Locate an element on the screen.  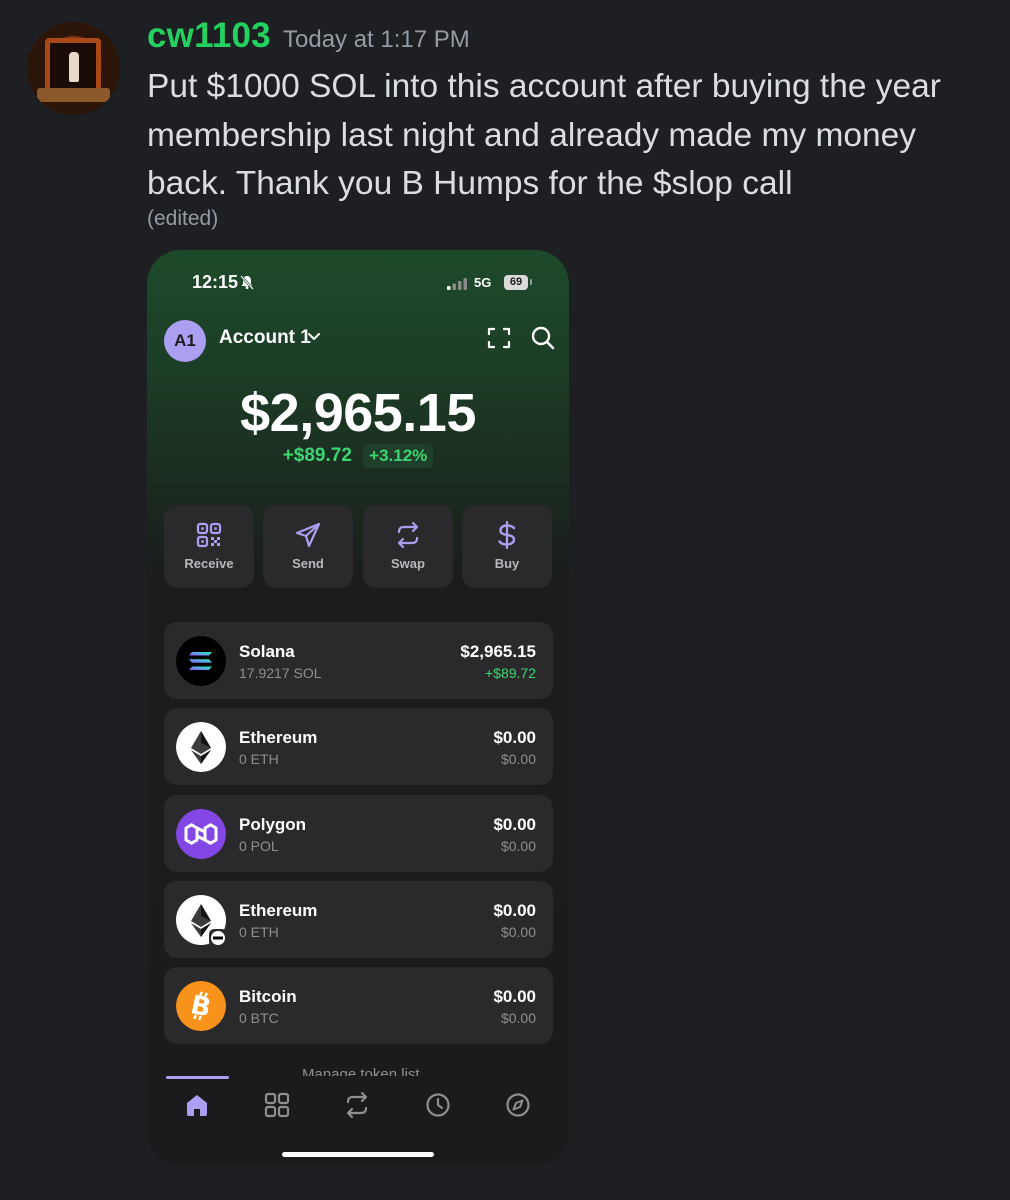
token-row-polygon: Polygon 0 POL $0.00 $0.00 is located at coordinates (358, 833).